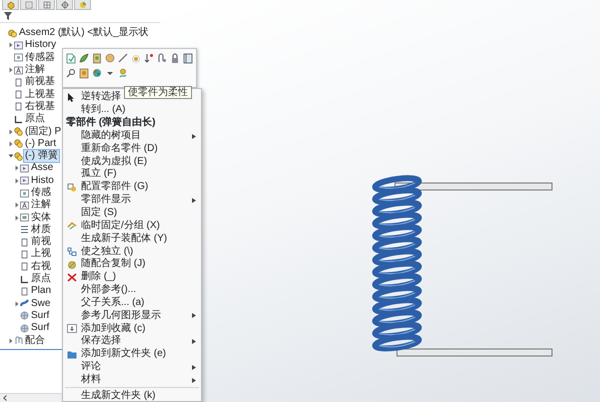  I want to click on menu-section-heading: 零部件 (弹簧自由长), so click(110, 123).